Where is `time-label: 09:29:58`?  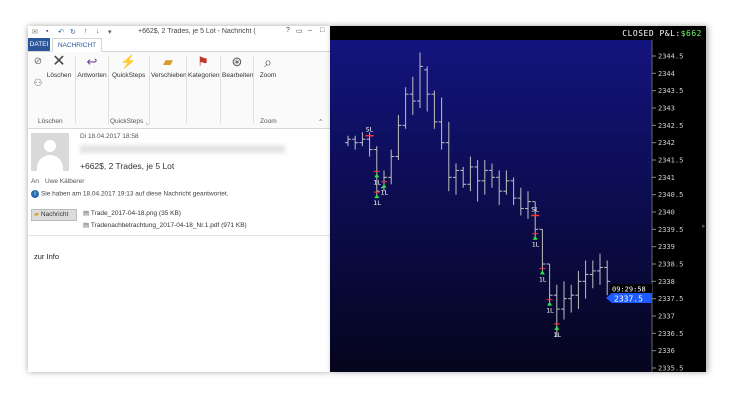 time-label: 09:29:58 is located at coordinates (629, 290).